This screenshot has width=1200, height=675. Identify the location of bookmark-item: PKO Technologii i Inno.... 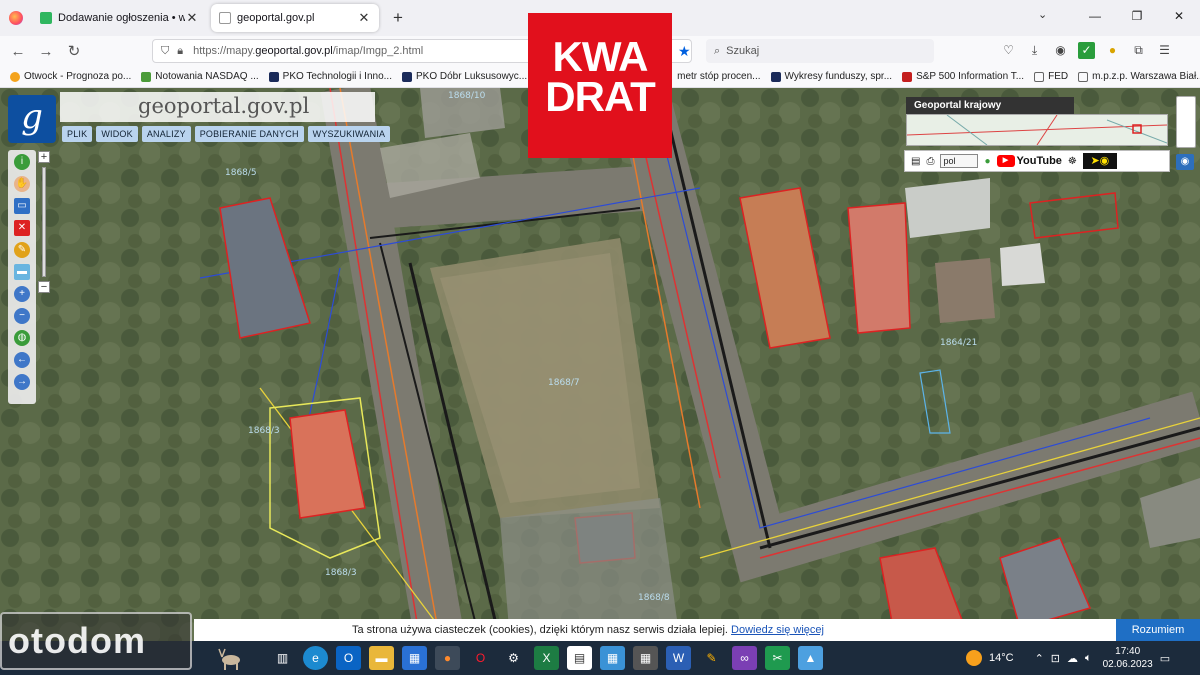
(330, 76).